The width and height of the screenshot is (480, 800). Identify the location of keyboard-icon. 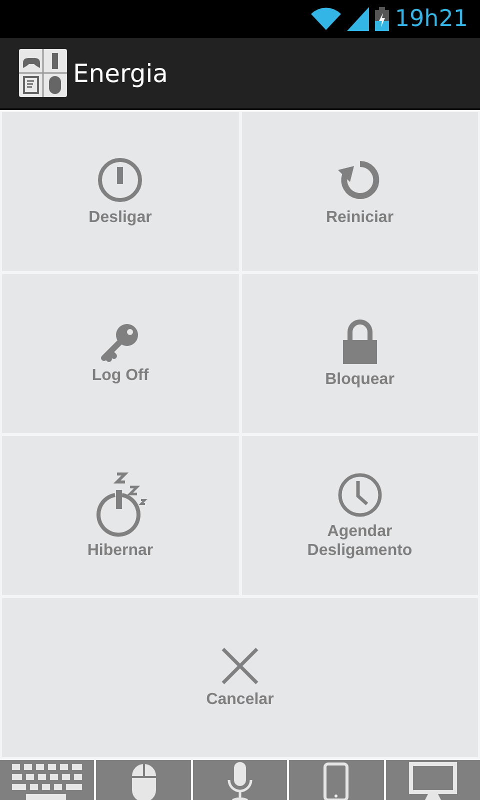
(47, 781).